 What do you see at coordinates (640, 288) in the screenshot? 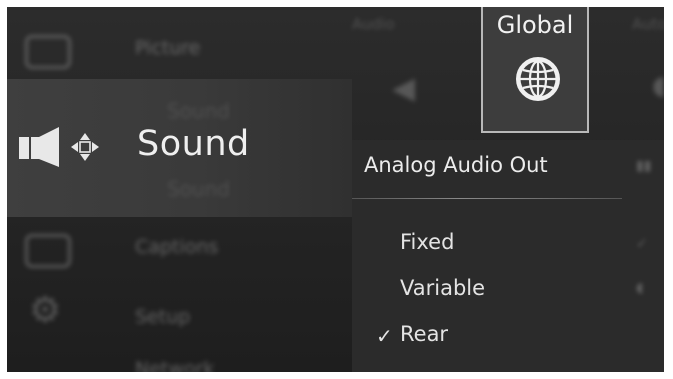
I see `side-hint: ◖` at bounding box center [640, 288].